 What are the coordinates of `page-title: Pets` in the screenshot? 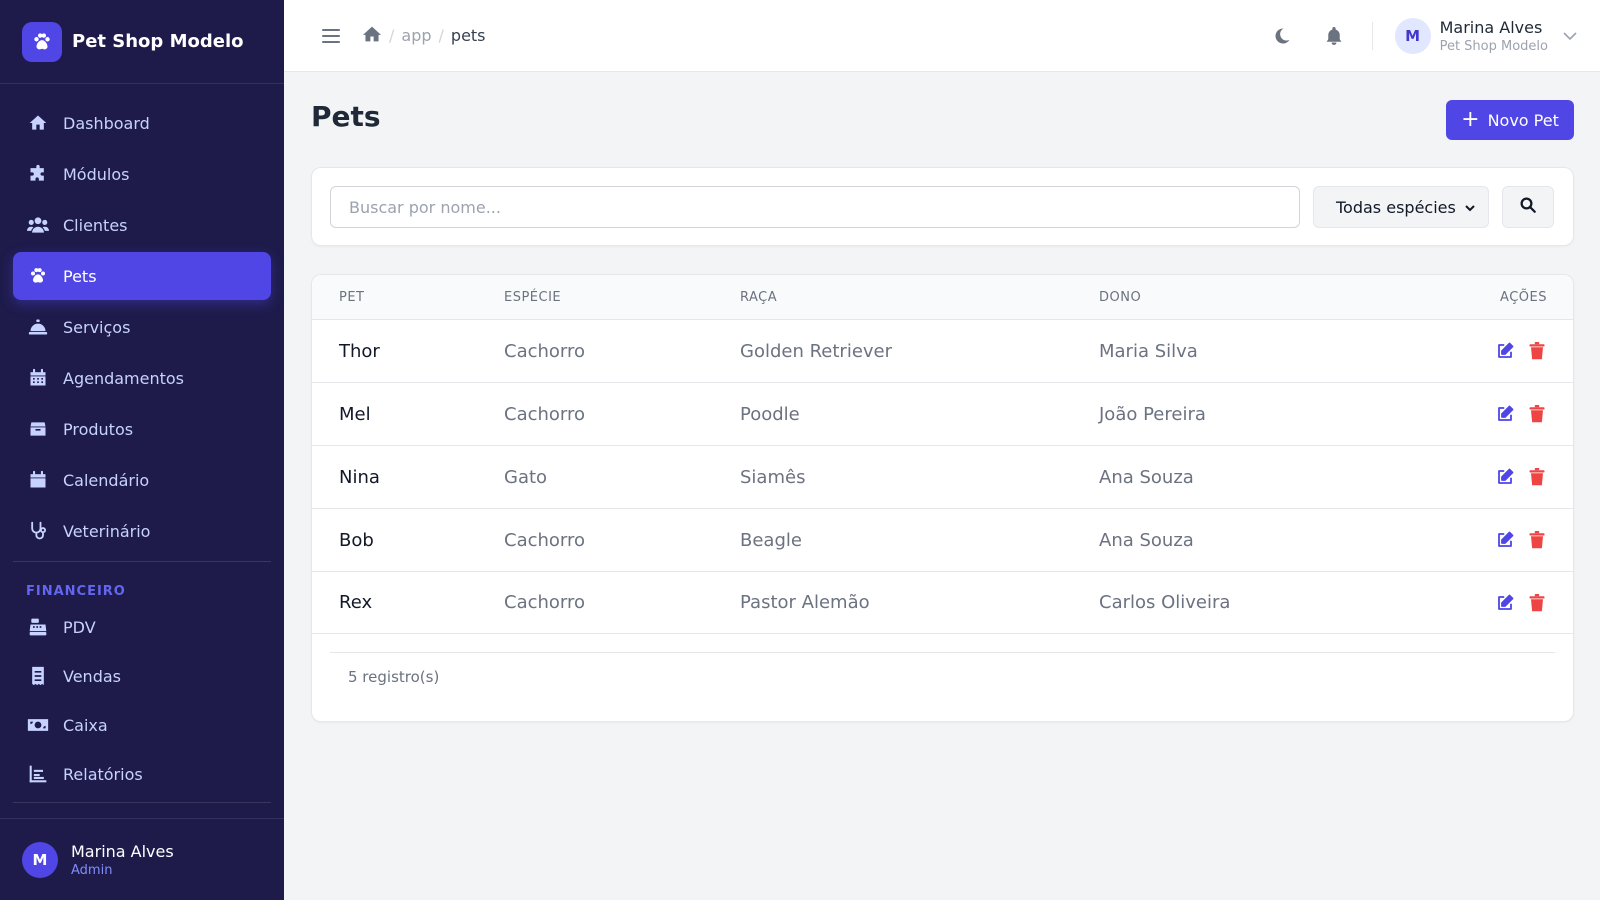 It's located at (346, 116).